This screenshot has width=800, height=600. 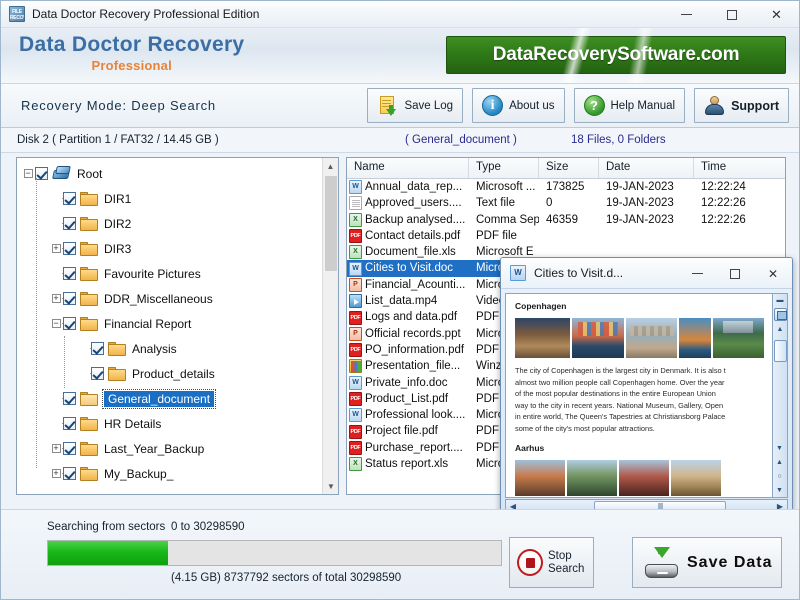 What do you see at coordinates (629, 105) in the screenshot?
I see `help-manual-button: ? Help Manual` at bounding box center [629, 105].